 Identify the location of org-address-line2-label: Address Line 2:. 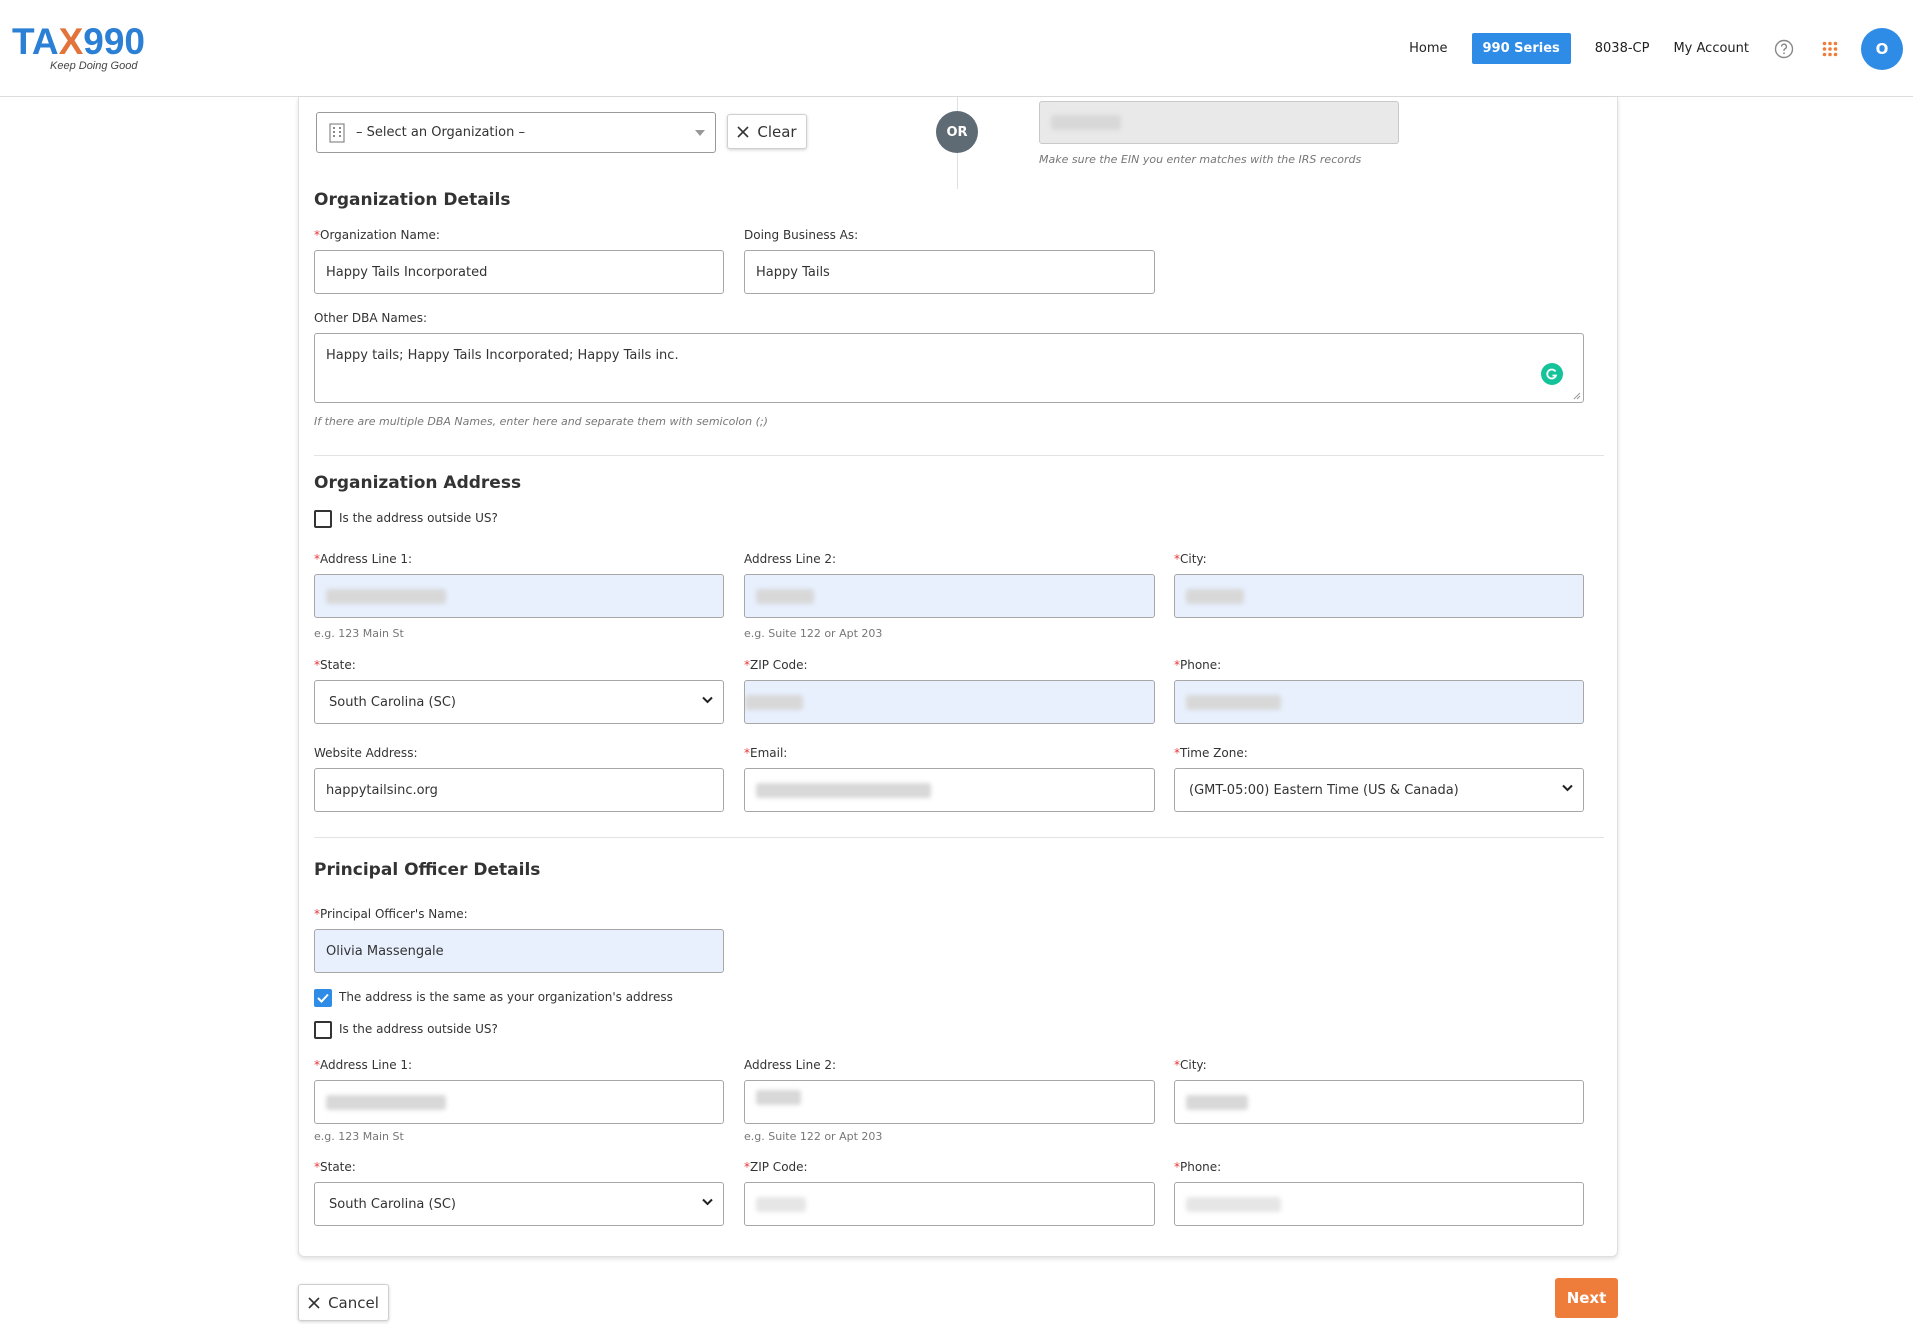
(790, 559).